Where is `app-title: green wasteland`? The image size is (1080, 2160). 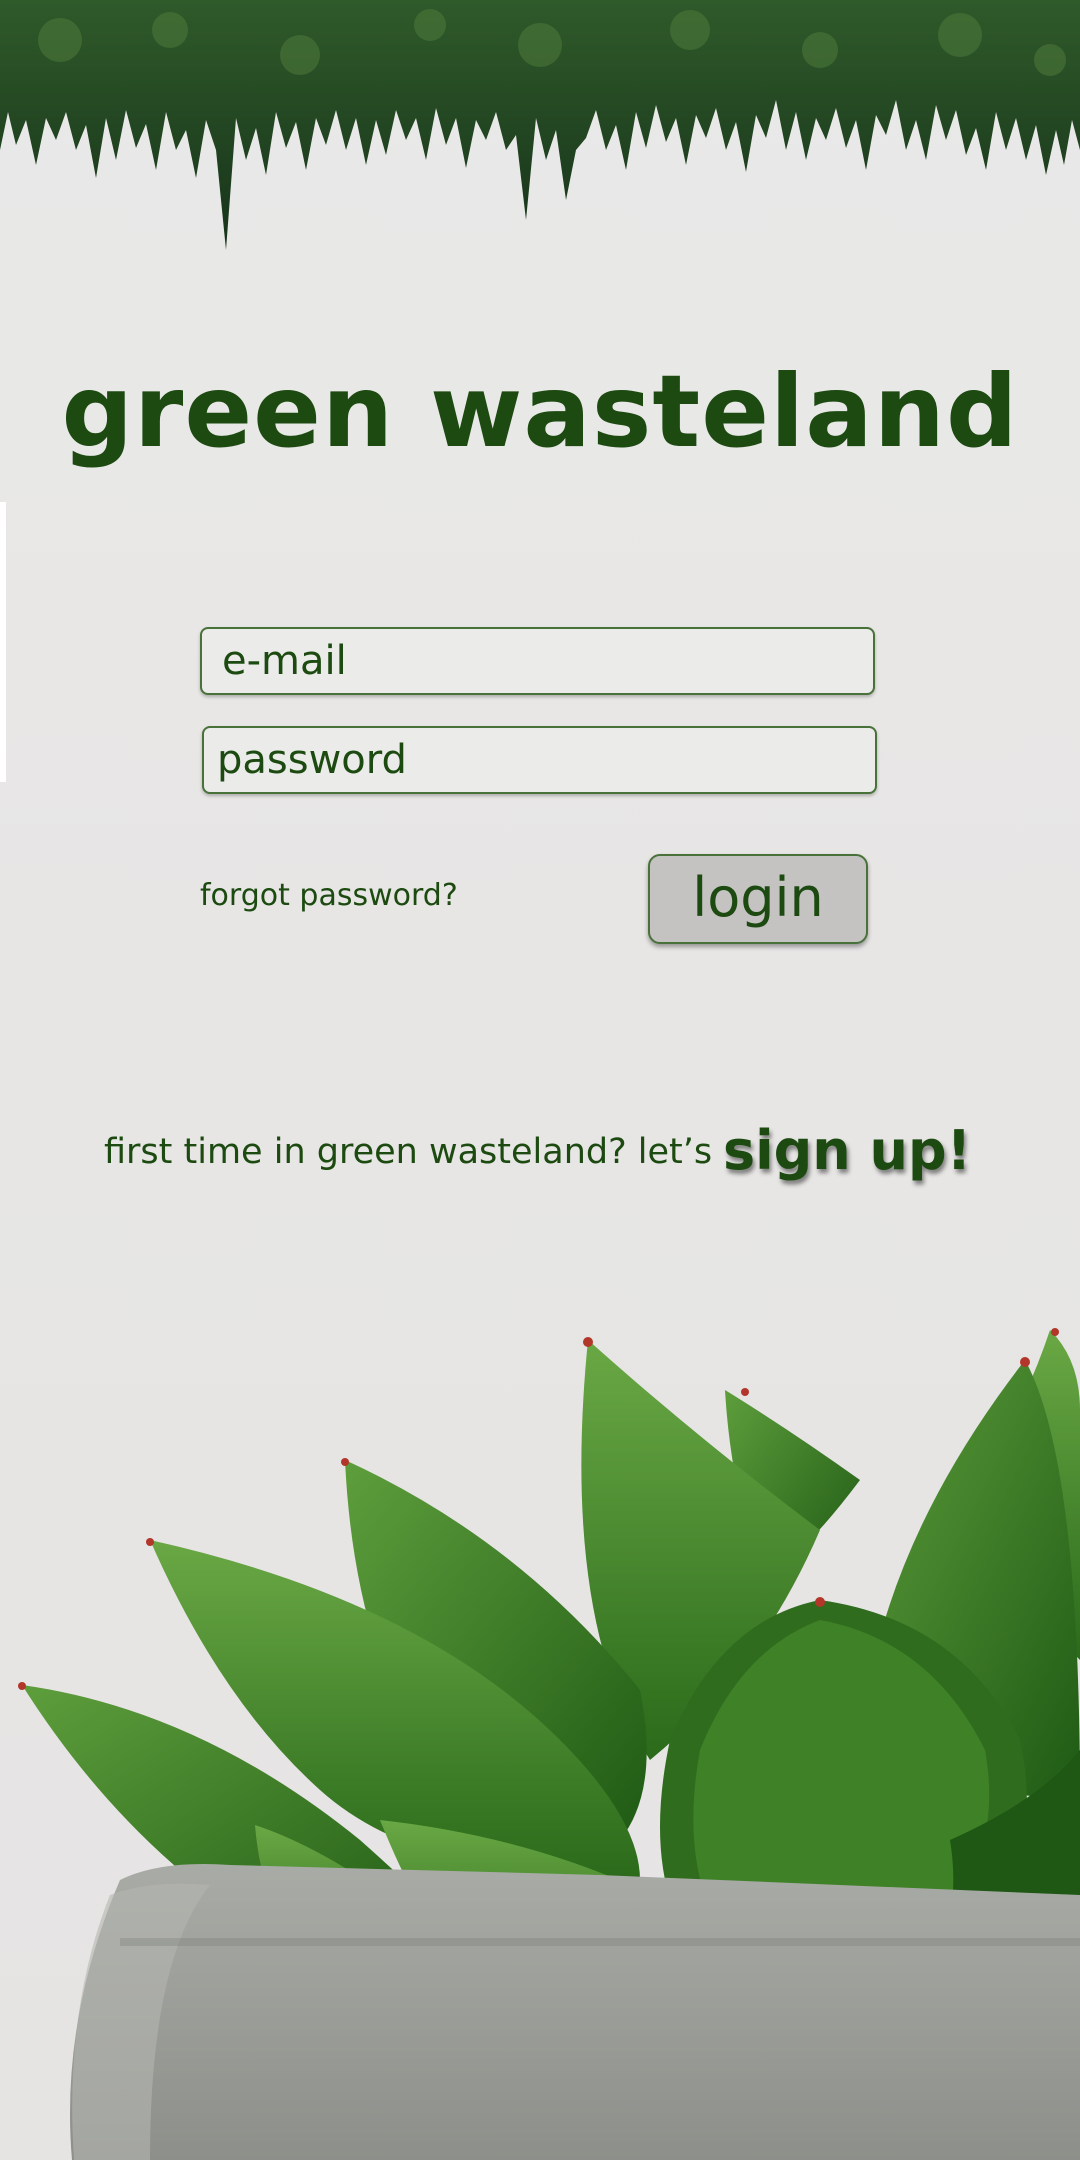 app-title: green wasteland is located at coordinates (540, 411).